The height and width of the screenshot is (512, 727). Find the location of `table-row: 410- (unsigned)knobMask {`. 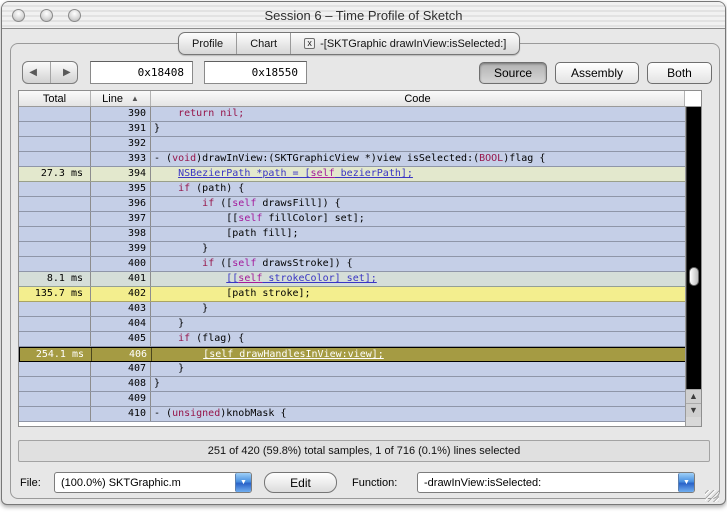

table-row: 410- (unsigned)knobMask { is located at coordinates (353, 414).